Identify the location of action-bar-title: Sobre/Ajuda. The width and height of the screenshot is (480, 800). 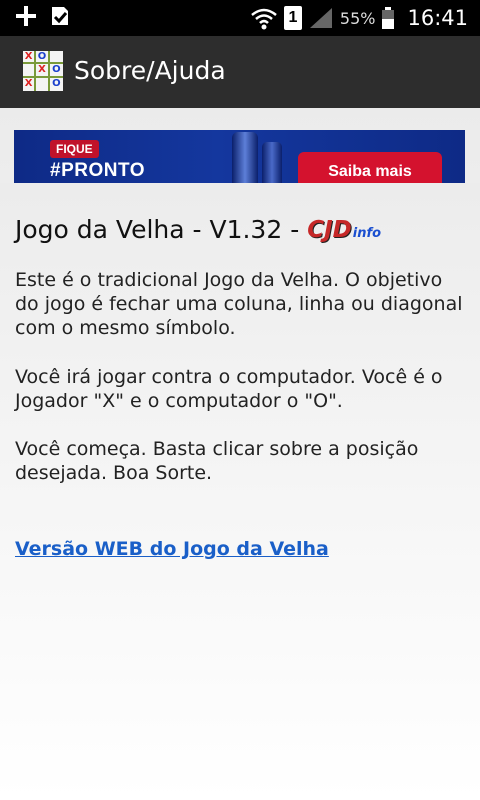
(150, 70).